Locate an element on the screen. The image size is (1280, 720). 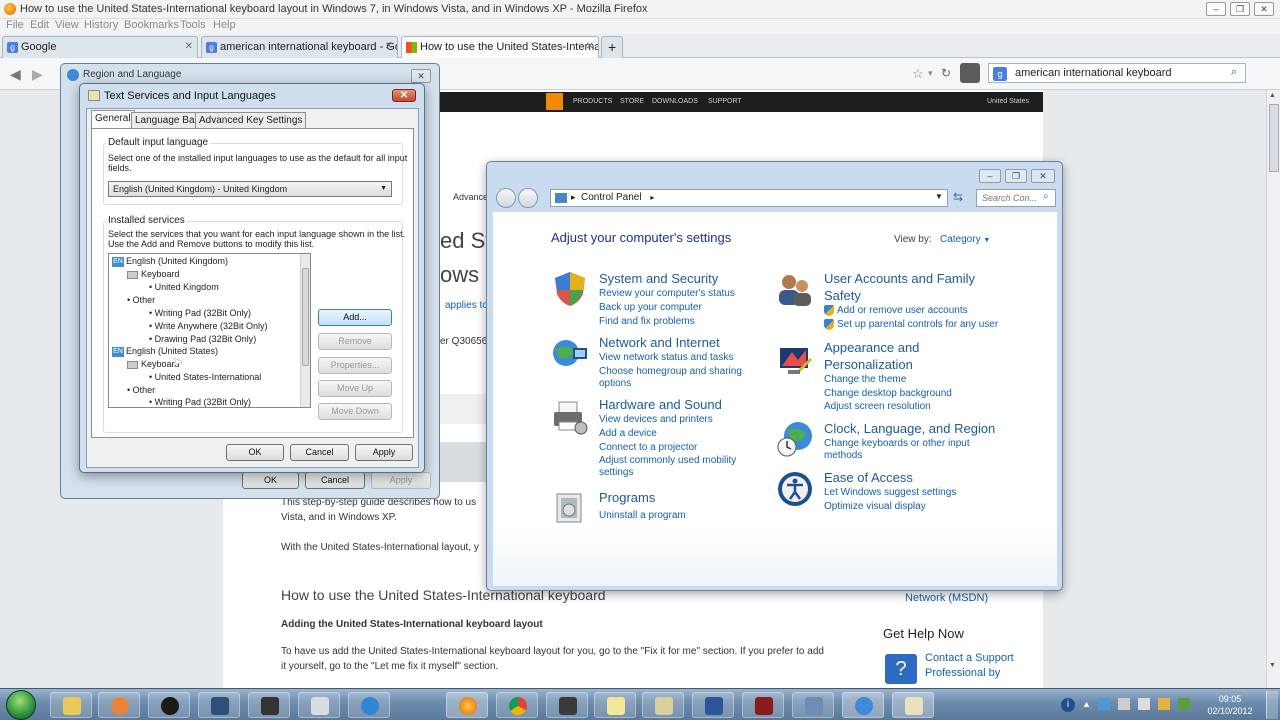
contact-support-link: Contact a Support is located at coordinates (969, 658).